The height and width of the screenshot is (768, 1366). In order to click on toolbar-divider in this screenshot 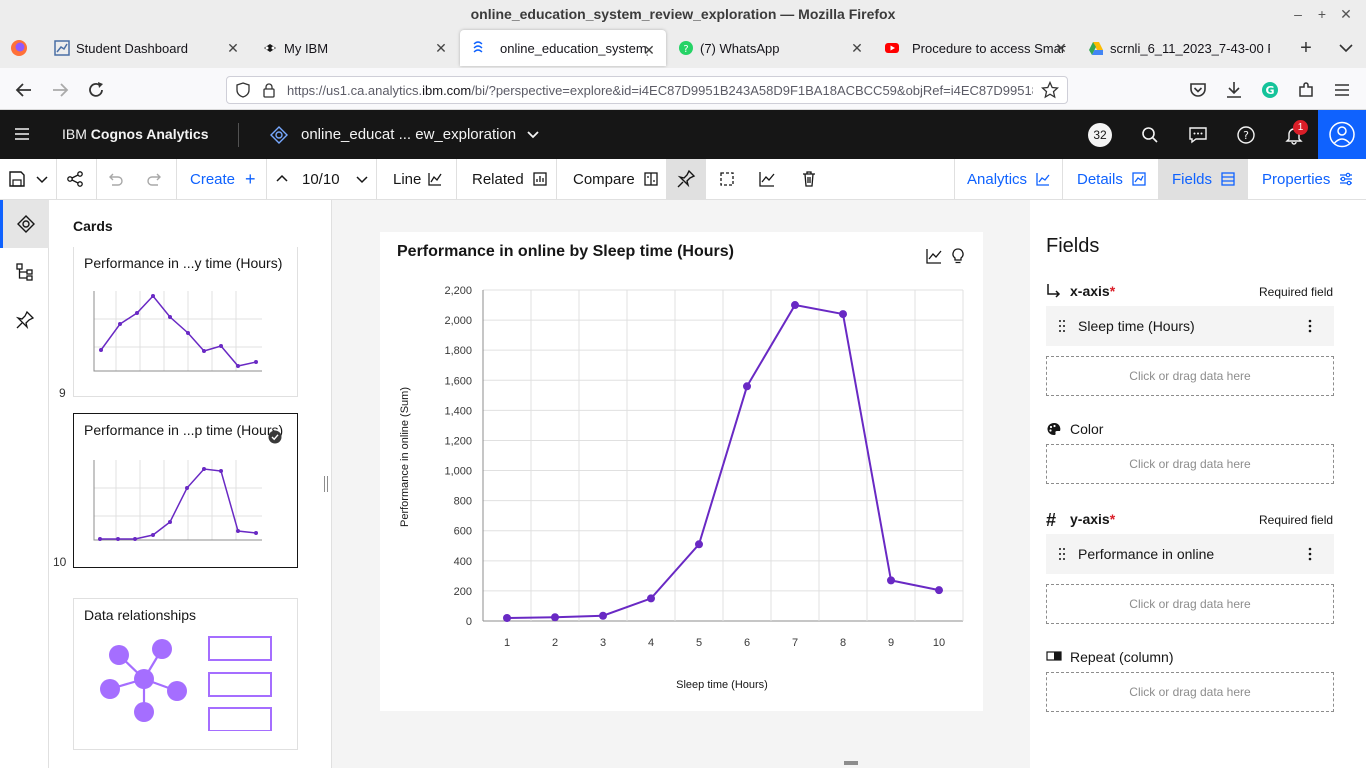, I will do `click(96, 179)`.